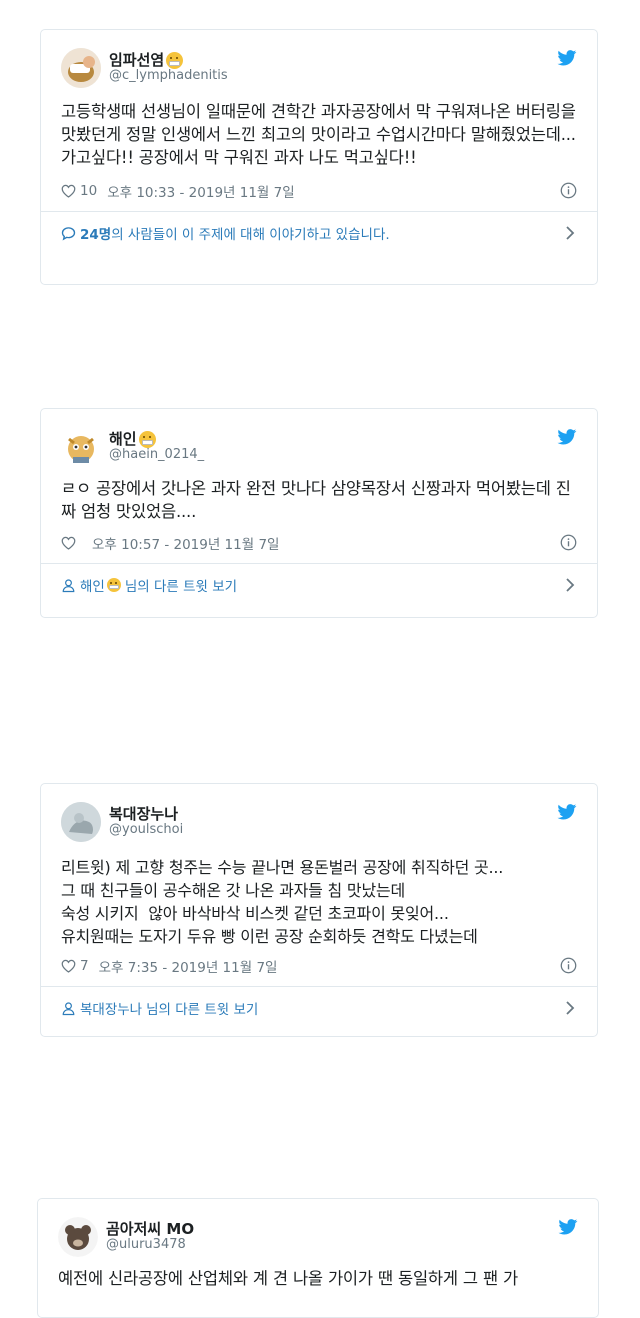  Describe the element at coordinates (319, 1007) in the screenshot. I see `more-tweets-link: 복대장누나 님의 다른 트윗 보기` at that location.